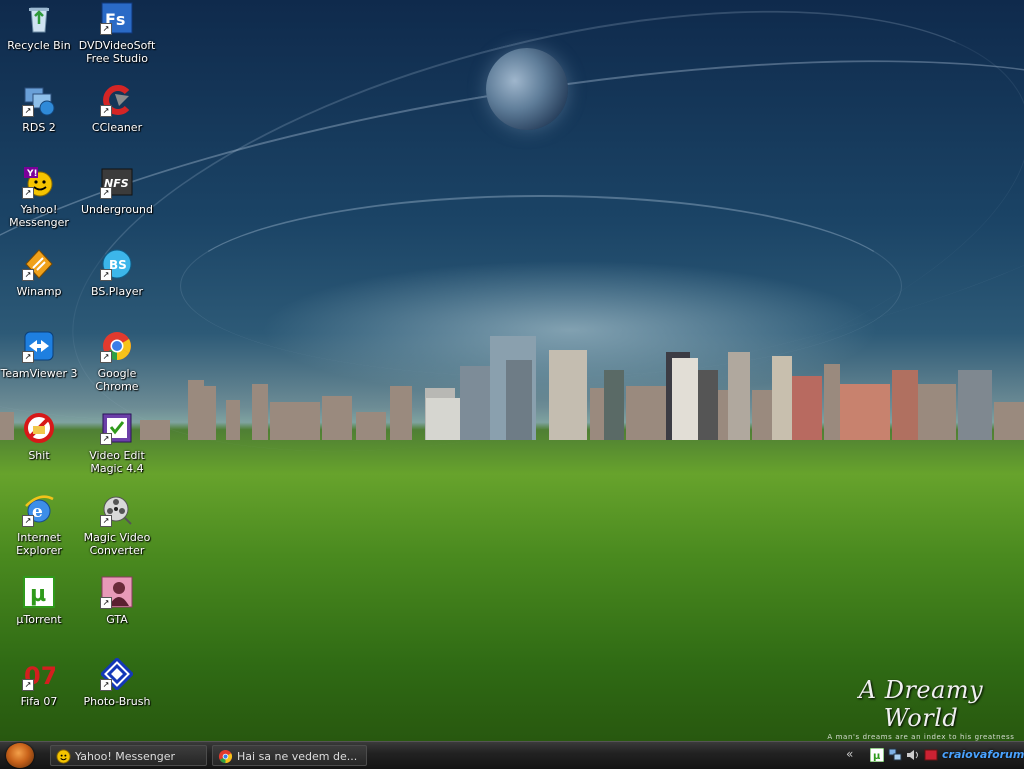 This screenshot has height=769, width=1024. Describe the element at coordinates (117, 127) in the screenshot. I see `icon-label: CCleaner` at that location.